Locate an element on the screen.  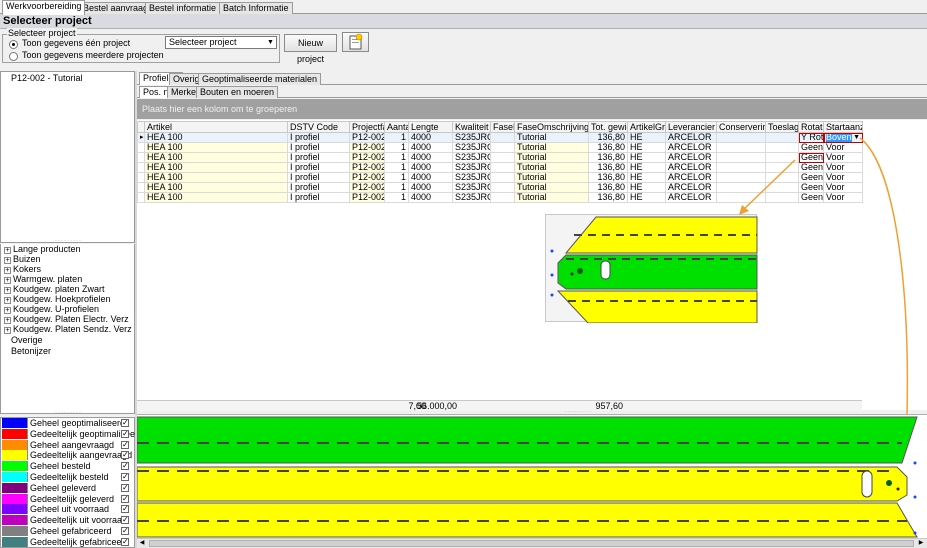
col-header-projectfase: Projectfase is located at coordinates (367, 127).